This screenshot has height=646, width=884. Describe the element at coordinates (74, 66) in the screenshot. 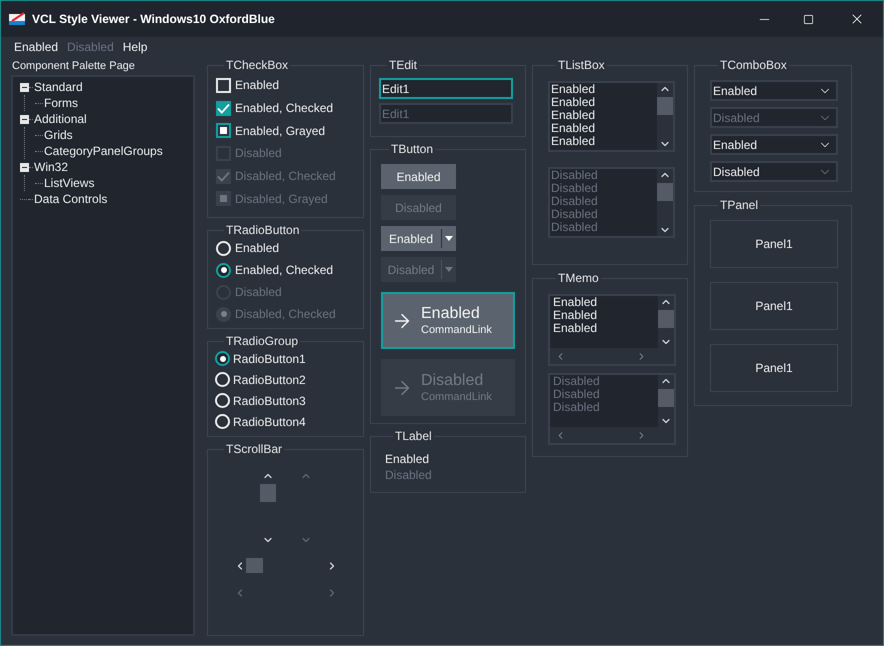

I see `palette-label: Component Palette Page` at that location.